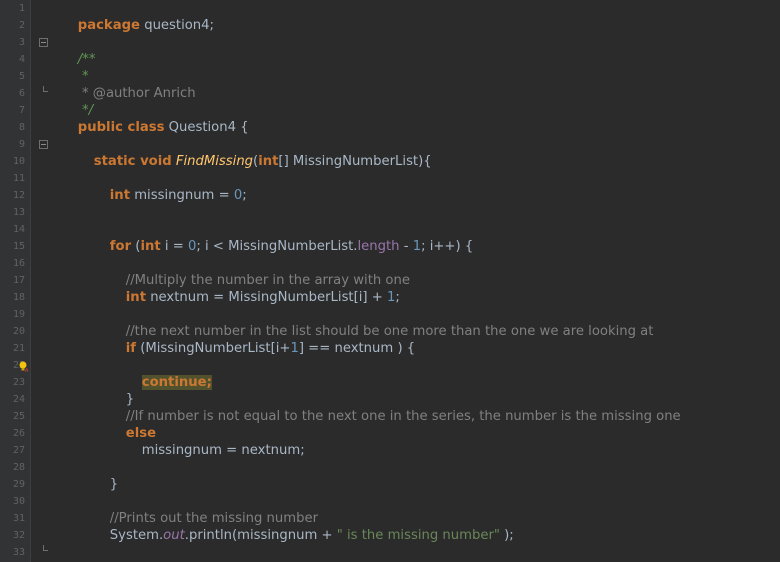 The width and height of the screenshot is (780, 562). What do you see at coordinates (131, 348) in the screenshot?
I see `keyword: if` at bounding box center [131, 348].